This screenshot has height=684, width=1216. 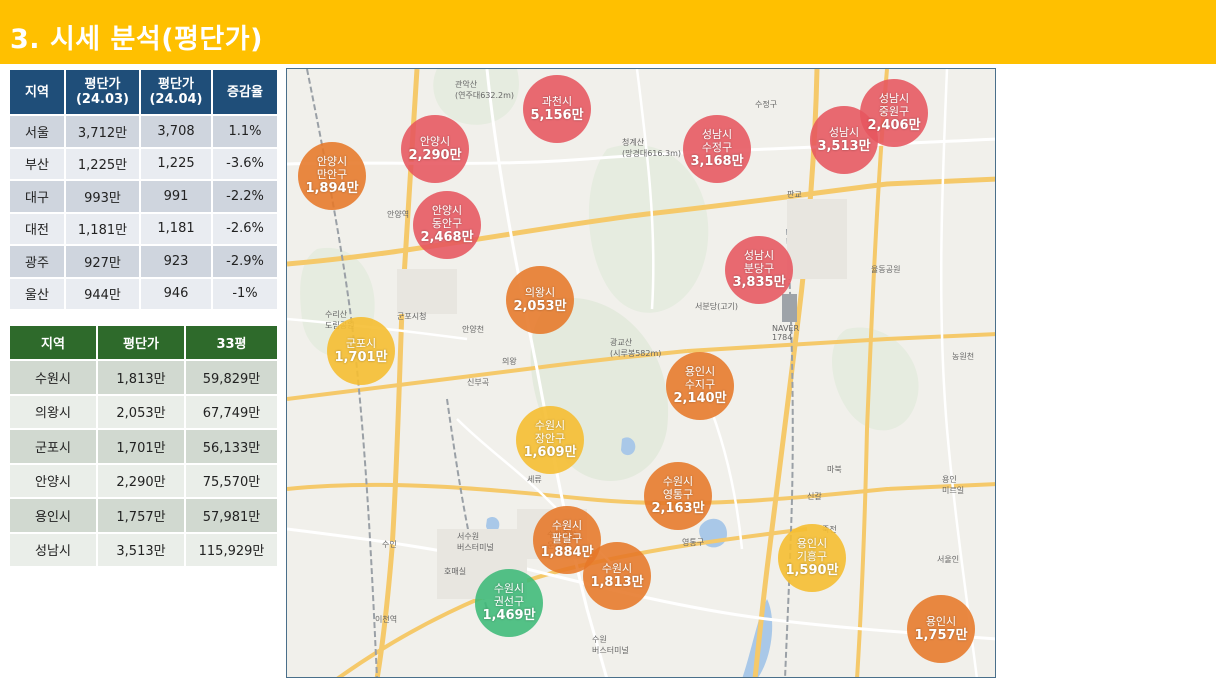 I want to click on bubble-price: 1,609만, so click(x=550, y=452).